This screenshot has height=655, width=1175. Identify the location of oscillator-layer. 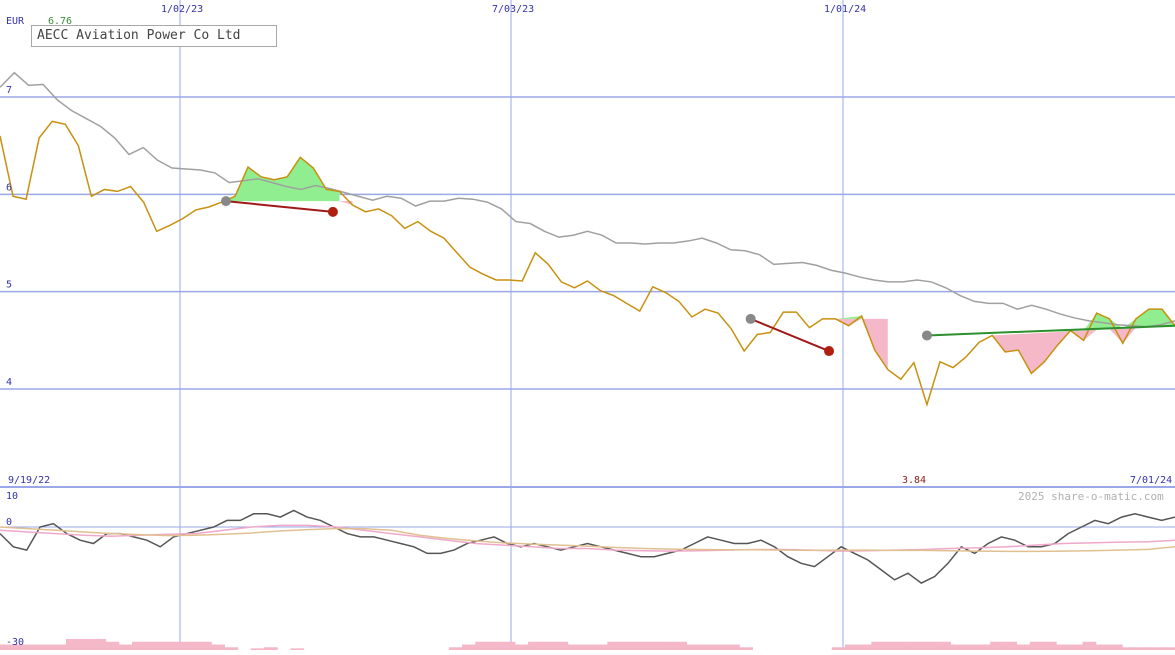
(587, 546).